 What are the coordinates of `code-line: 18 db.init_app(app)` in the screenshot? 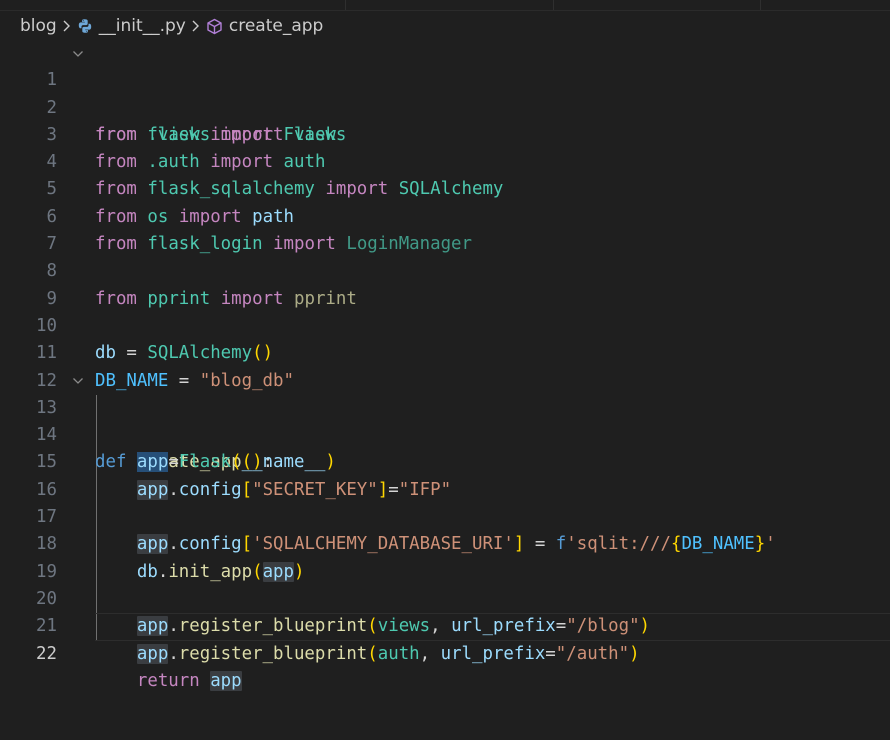 It's located at (445, 543).